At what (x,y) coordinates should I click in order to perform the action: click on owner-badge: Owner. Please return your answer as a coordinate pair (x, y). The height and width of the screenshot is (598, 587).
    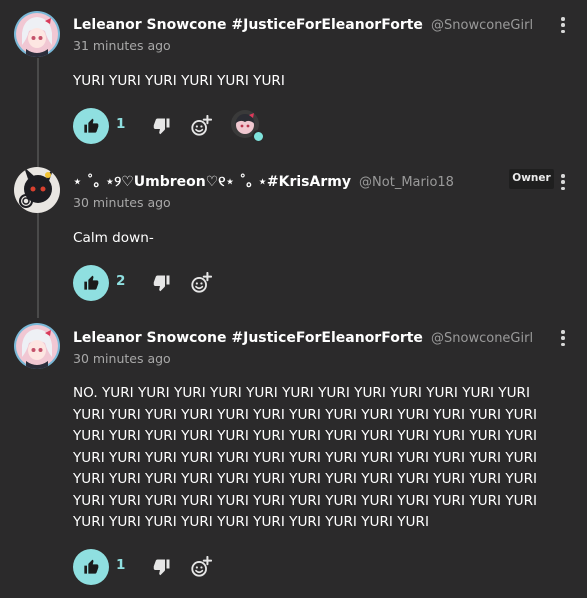
    Looking at the image, I should click on (531, 179).